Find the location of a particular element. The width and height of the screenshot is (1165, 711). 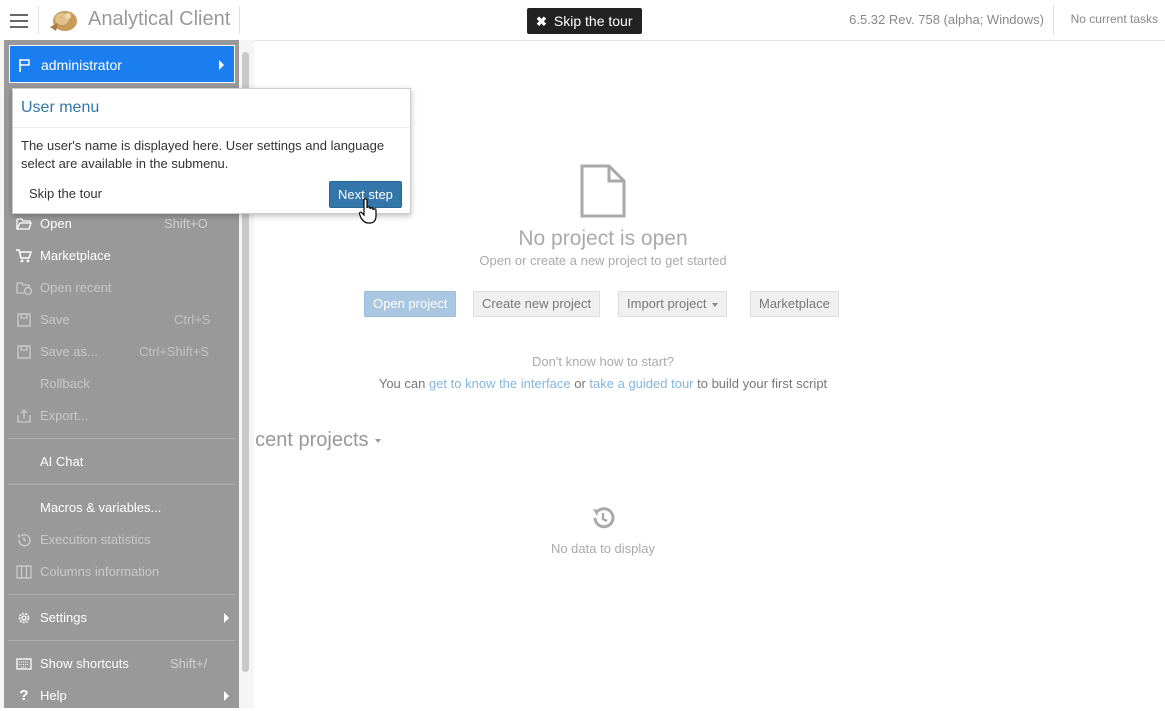

menu-item-label: Help is located at coordinates (53, 695).